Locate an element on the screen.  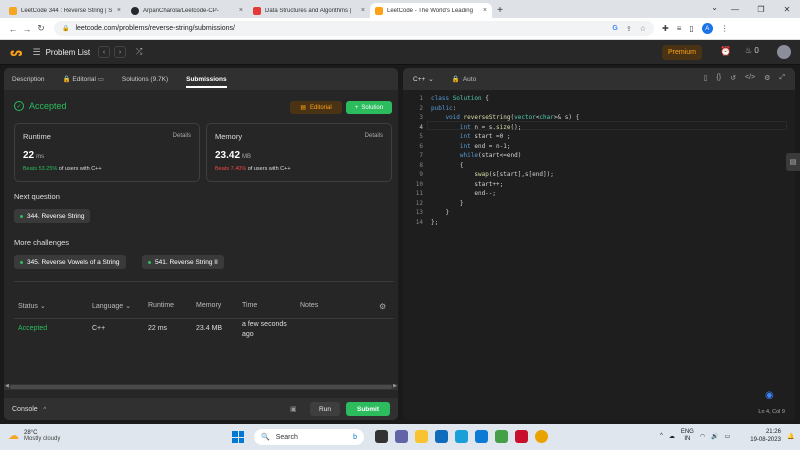
panel-splitter is located at coordinates (400, 244).